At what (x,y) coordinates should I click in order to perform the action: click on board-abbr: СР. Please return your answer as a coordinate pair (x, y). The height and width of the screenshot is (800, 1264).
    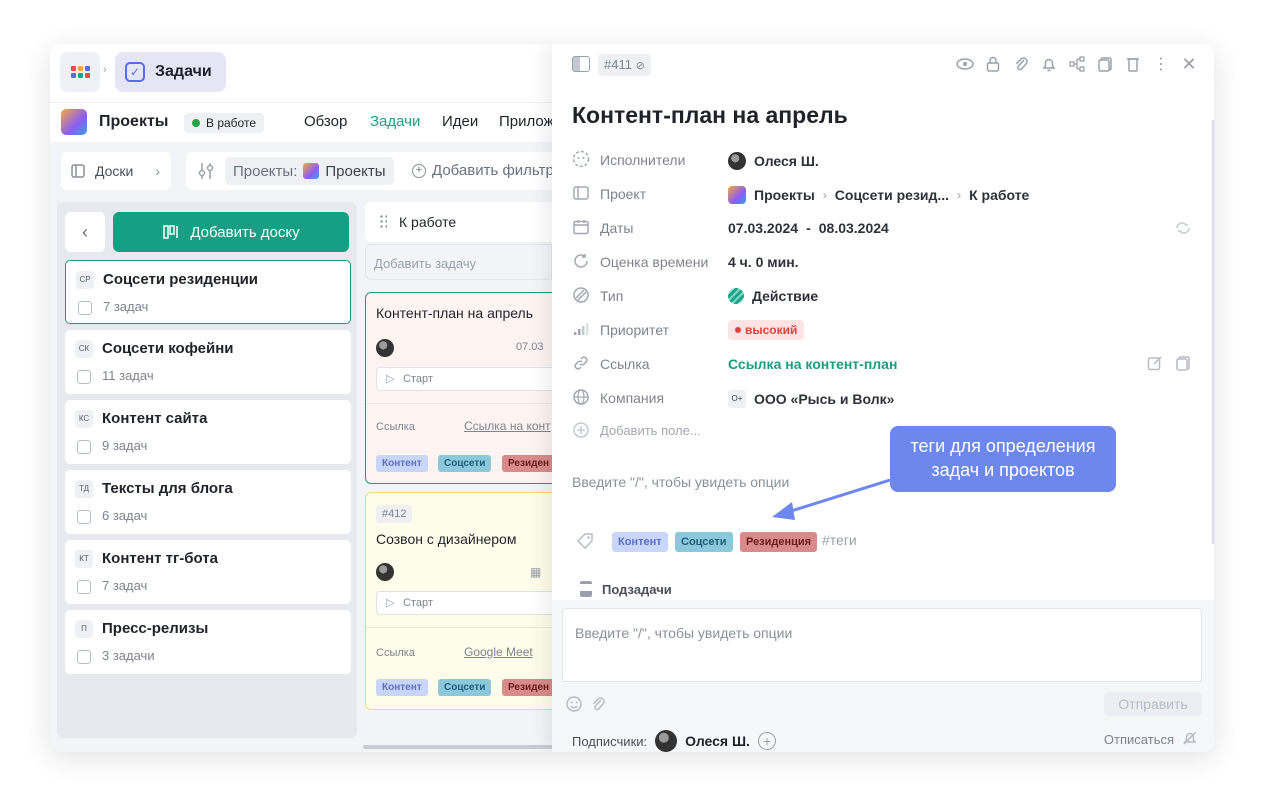
    Looking at the image, I should click on (85, 280).